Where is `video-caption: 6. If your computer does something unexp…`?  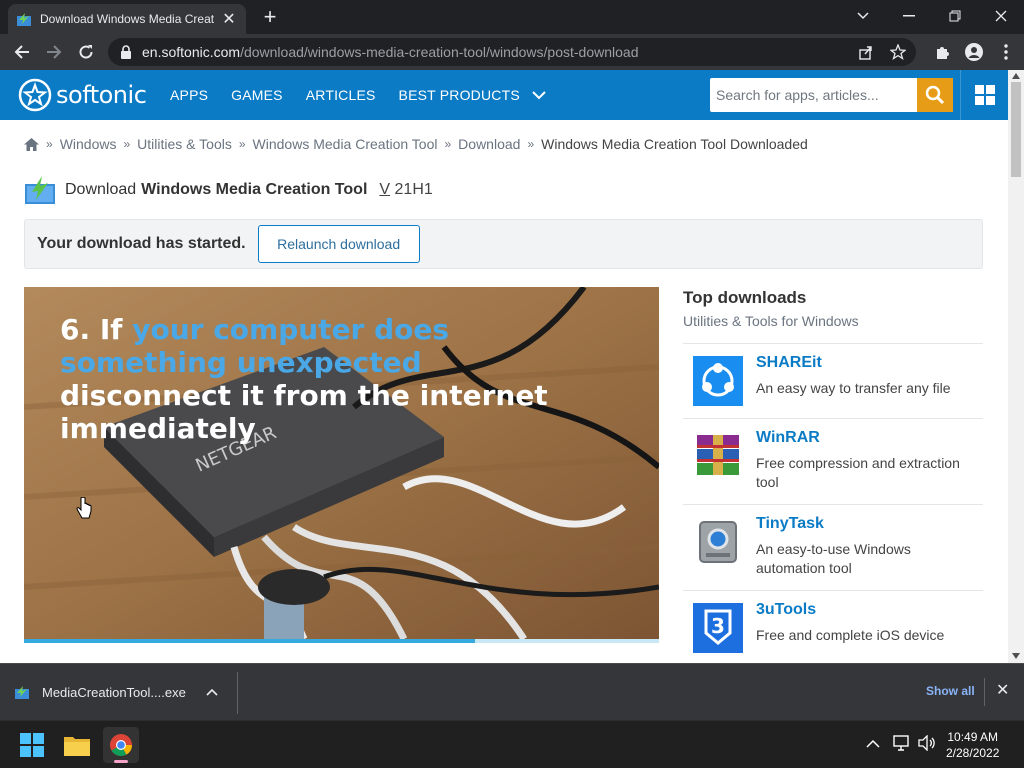 video-caption: 6. If your computer does something unexp… is located at coordinates (330, 379).